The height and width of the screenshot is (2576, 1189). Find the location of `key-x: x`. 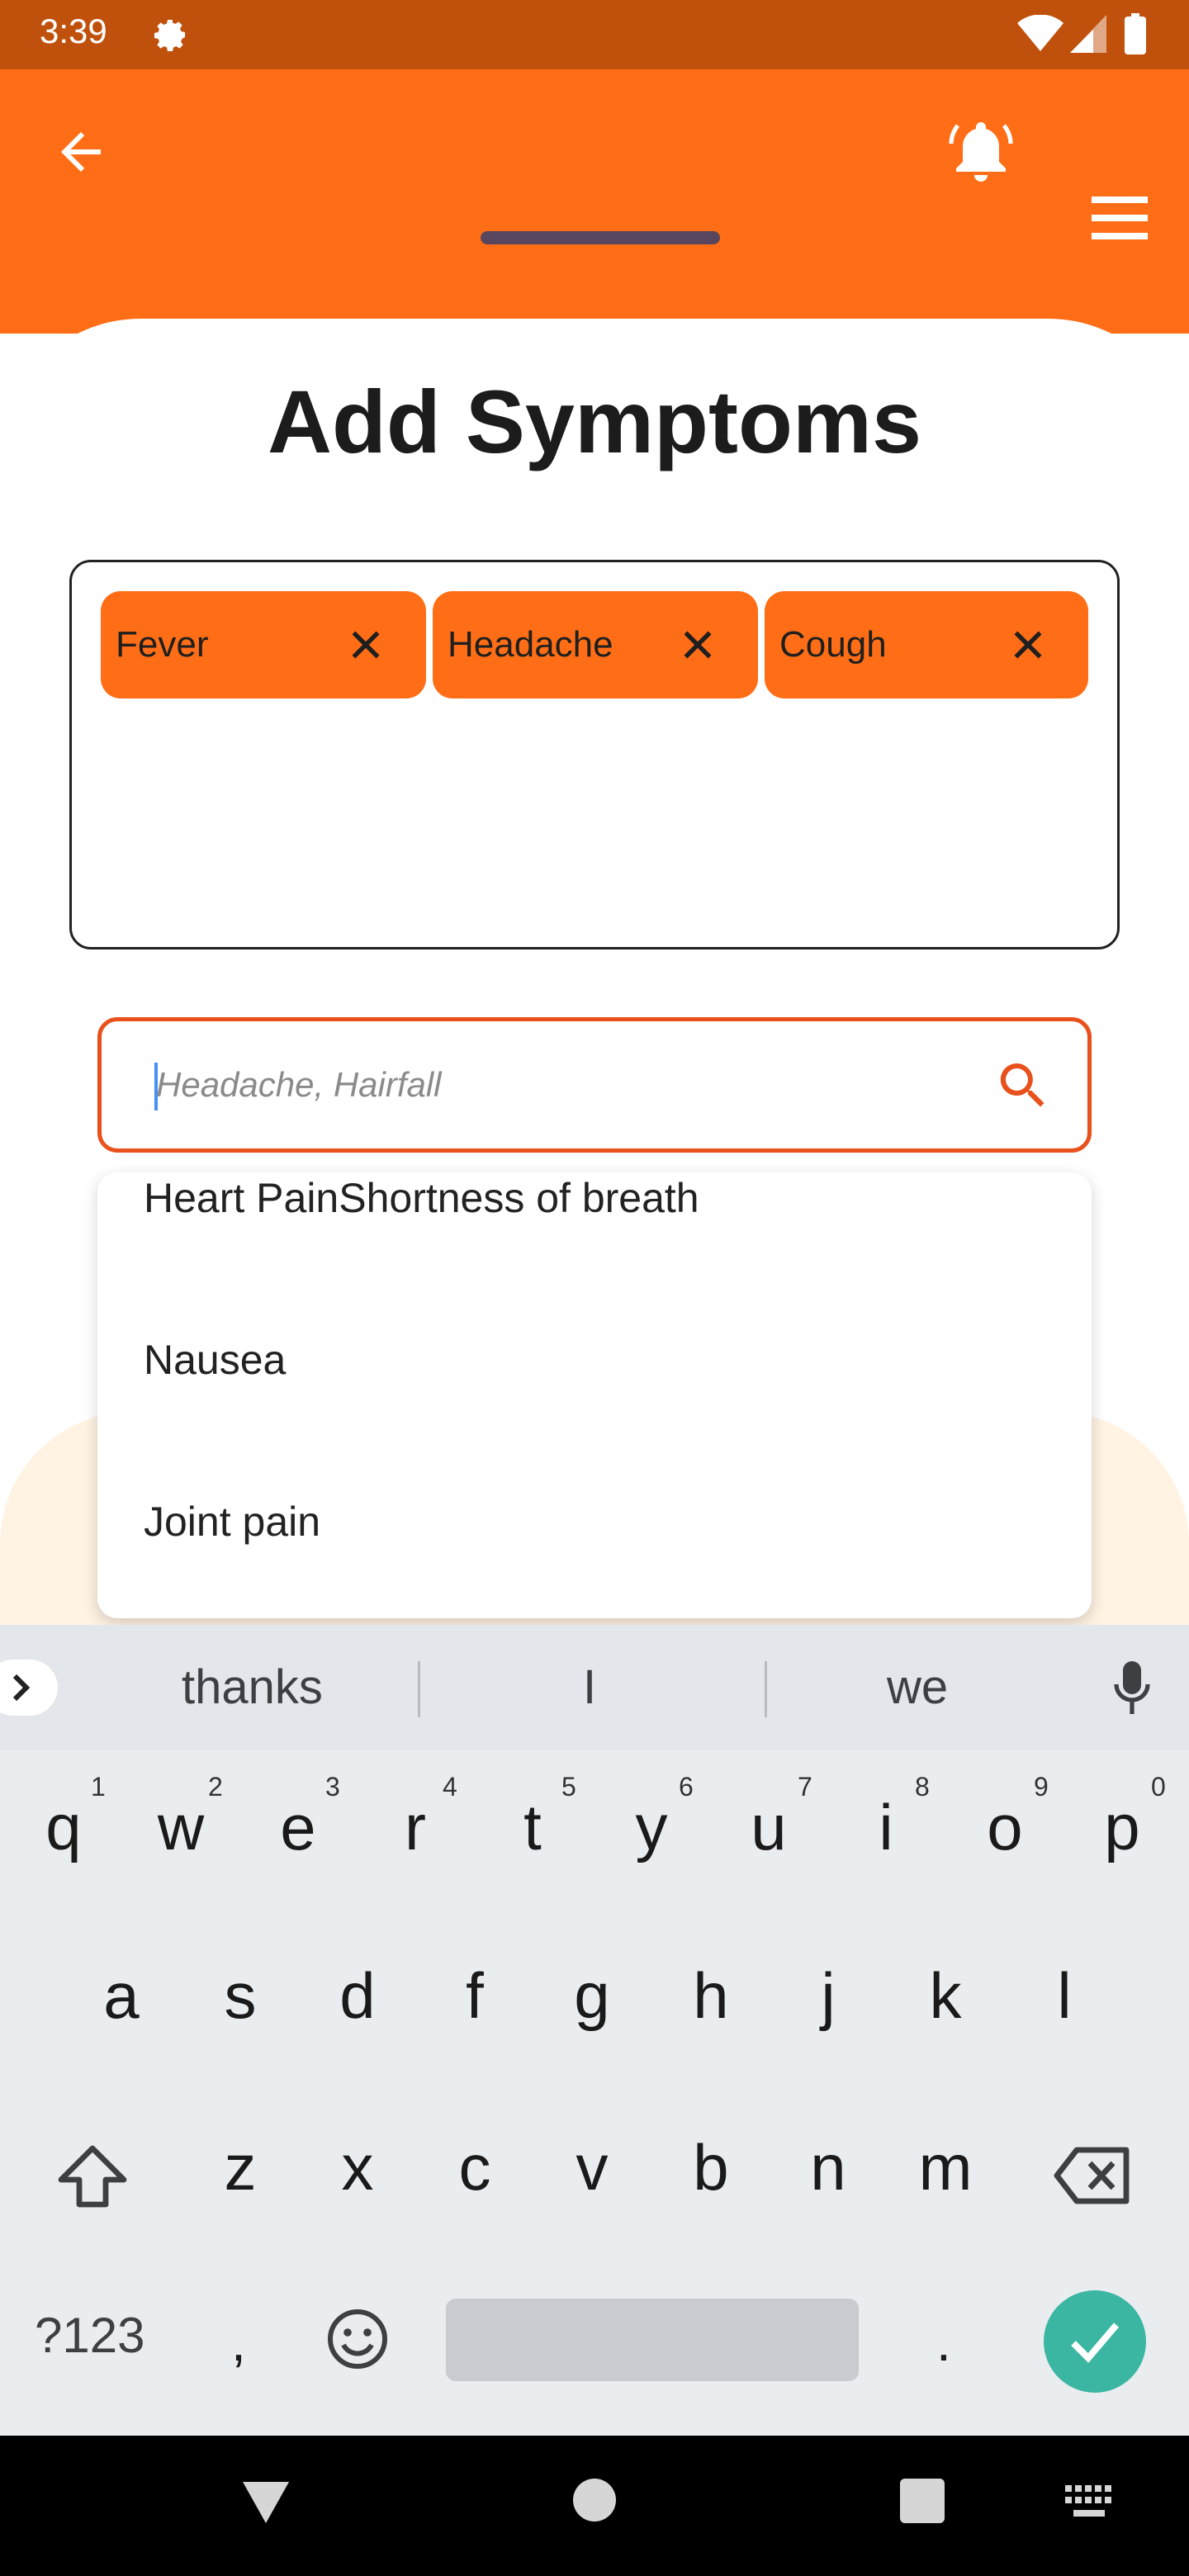

key-x: x is located at coordinates (357, 2167).